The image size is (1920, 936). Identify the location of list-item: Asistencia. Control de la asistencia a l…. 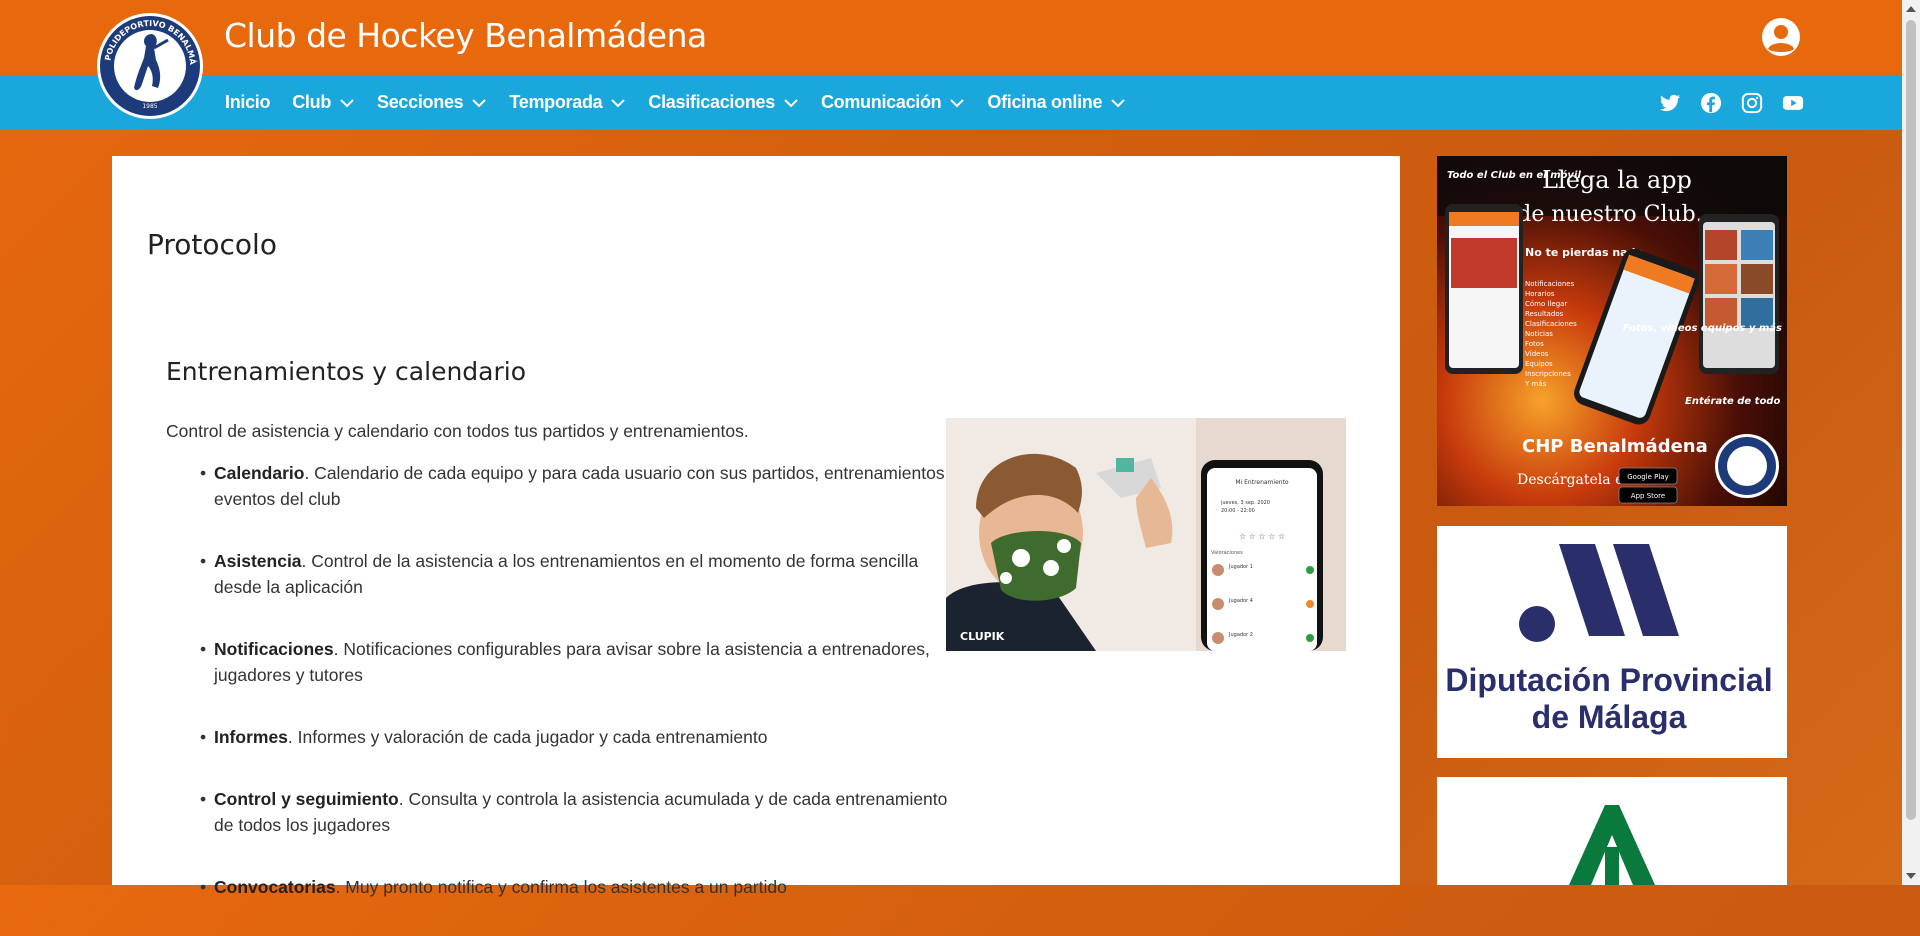
(580, 574).